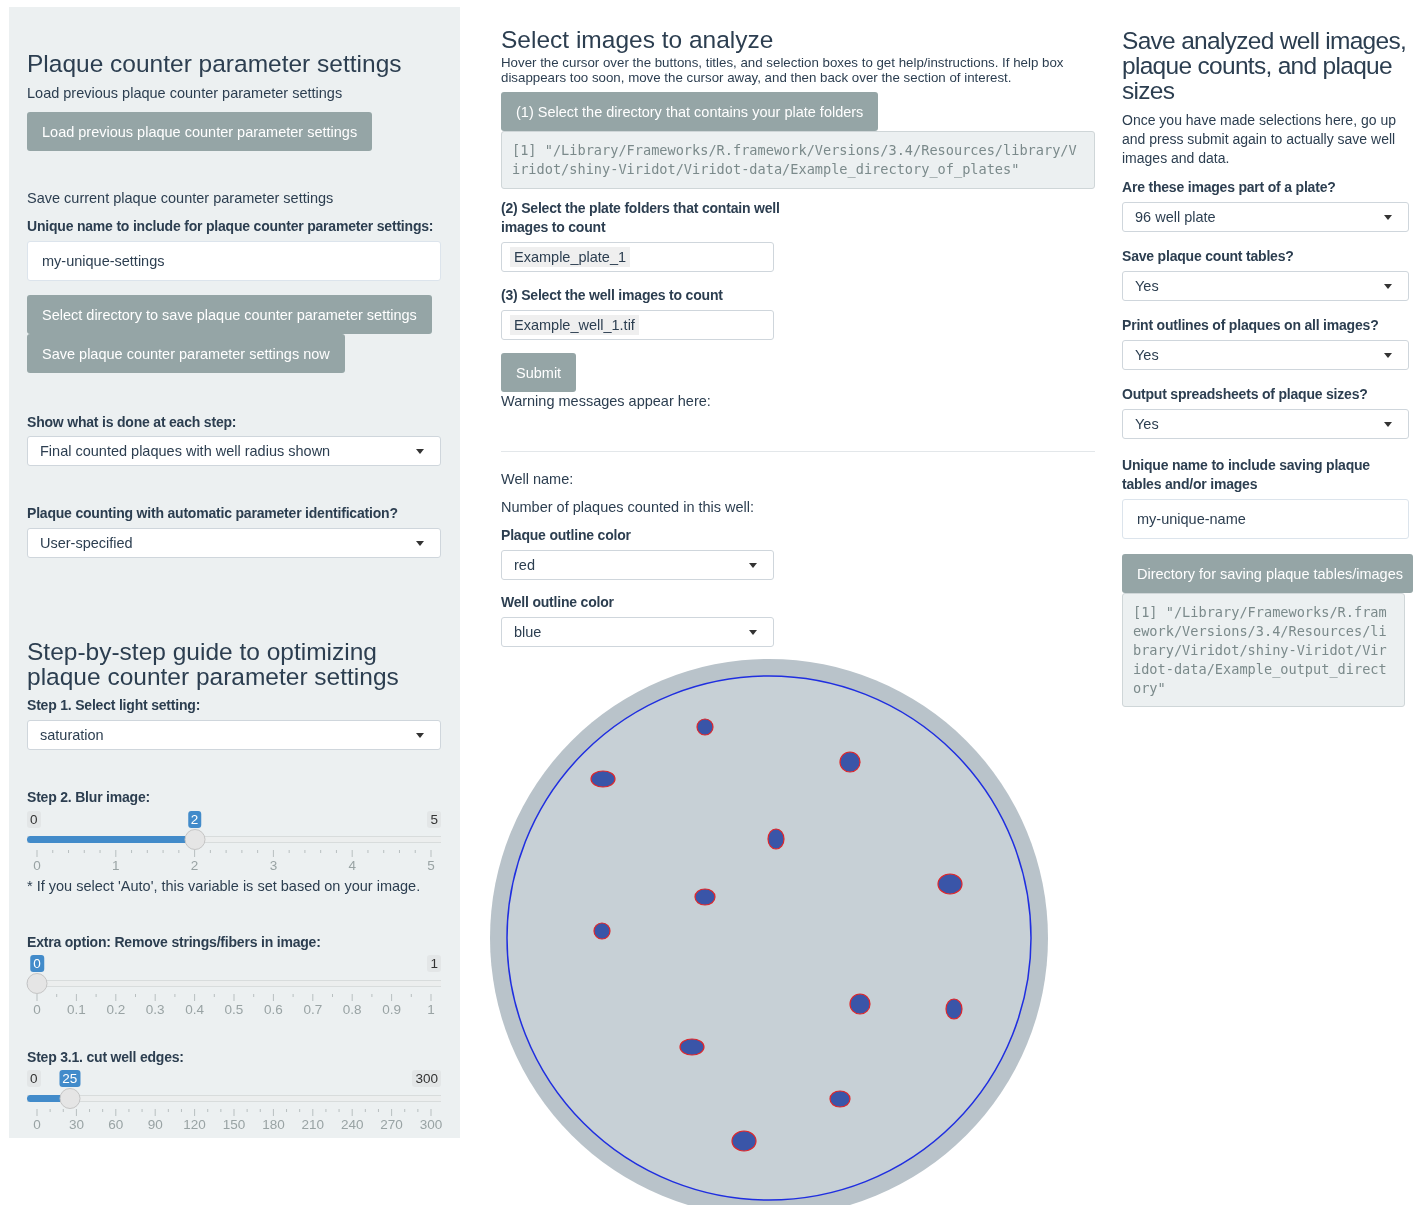 This screenshot has height=1205, width=1419. What do you see at coordinates (215, 63) in the screenshot?
I see `section-heading: Plaque counter parameter settings` at bounding box center [215, 63].